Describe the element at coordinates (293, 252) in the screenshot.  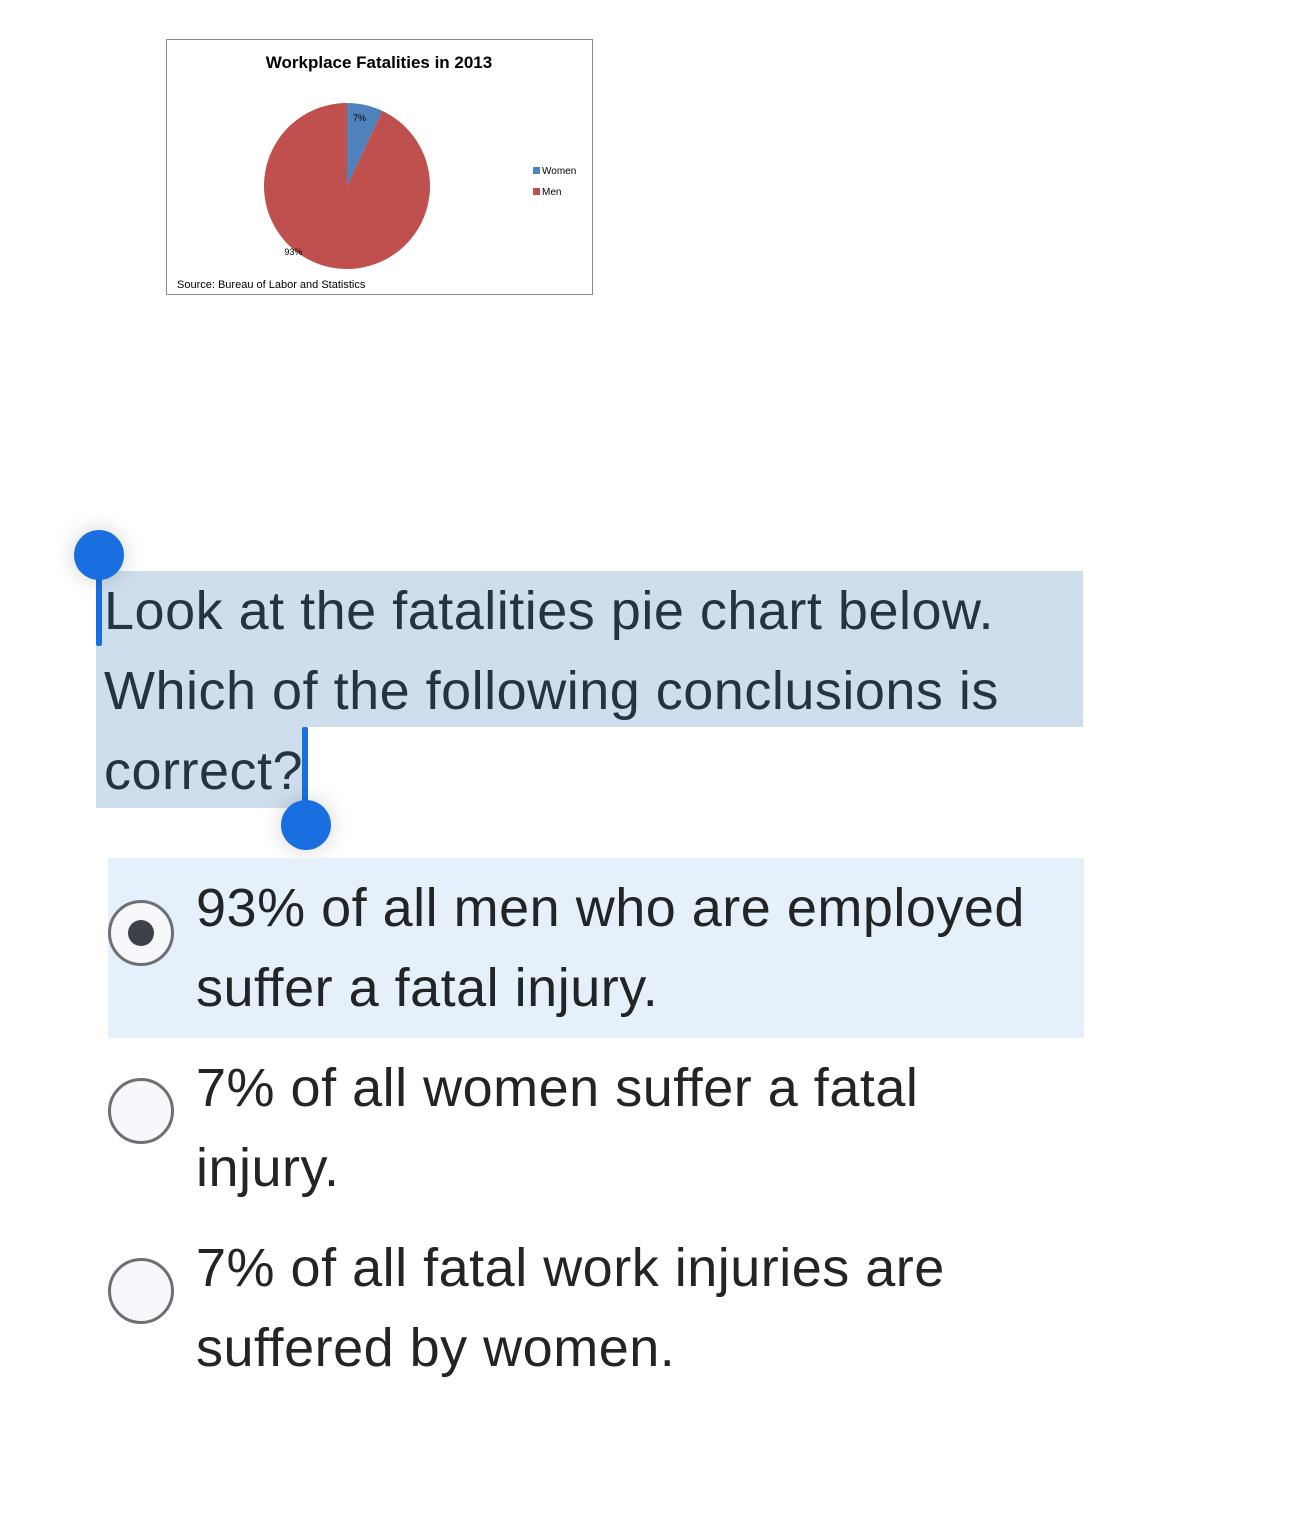
I see `pie-data-label: 93%` at that location.